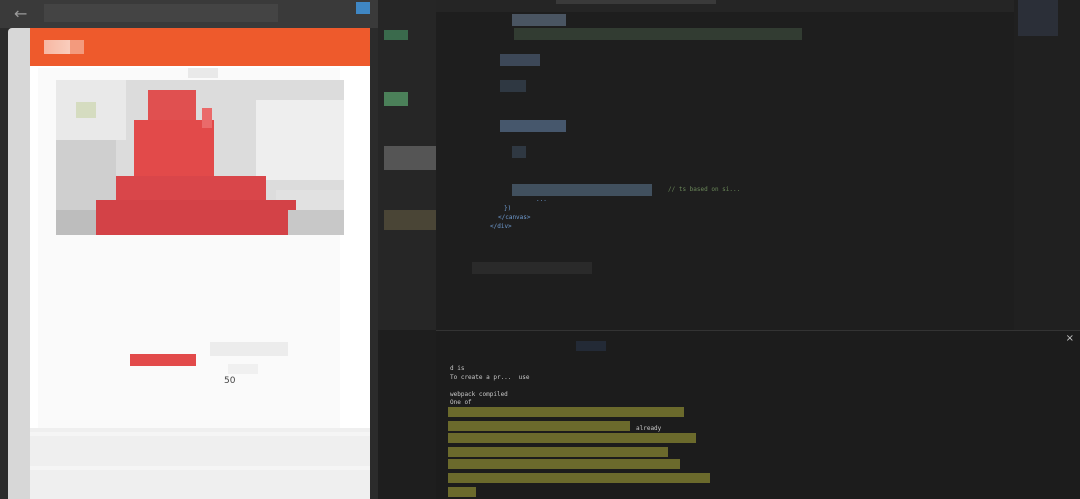  Describe the element at coordinates (200, 463) in the screenshot. I see `lower-content-strip` at that location.